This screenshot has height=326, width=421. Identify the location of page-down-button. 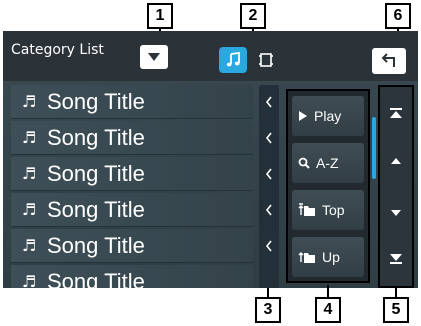
(396, 213).